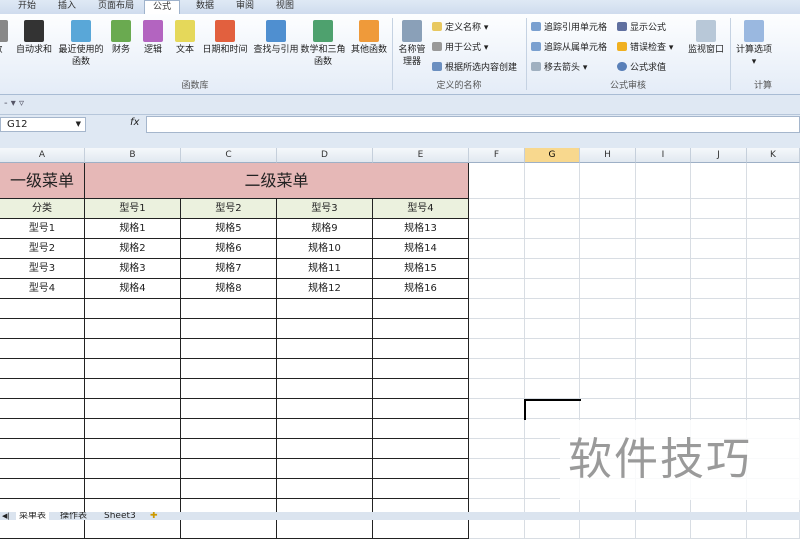 The width and height of the screenshot is (800, 539). I want to click on name-manager-button: 名称管理器, so click(412, 44).